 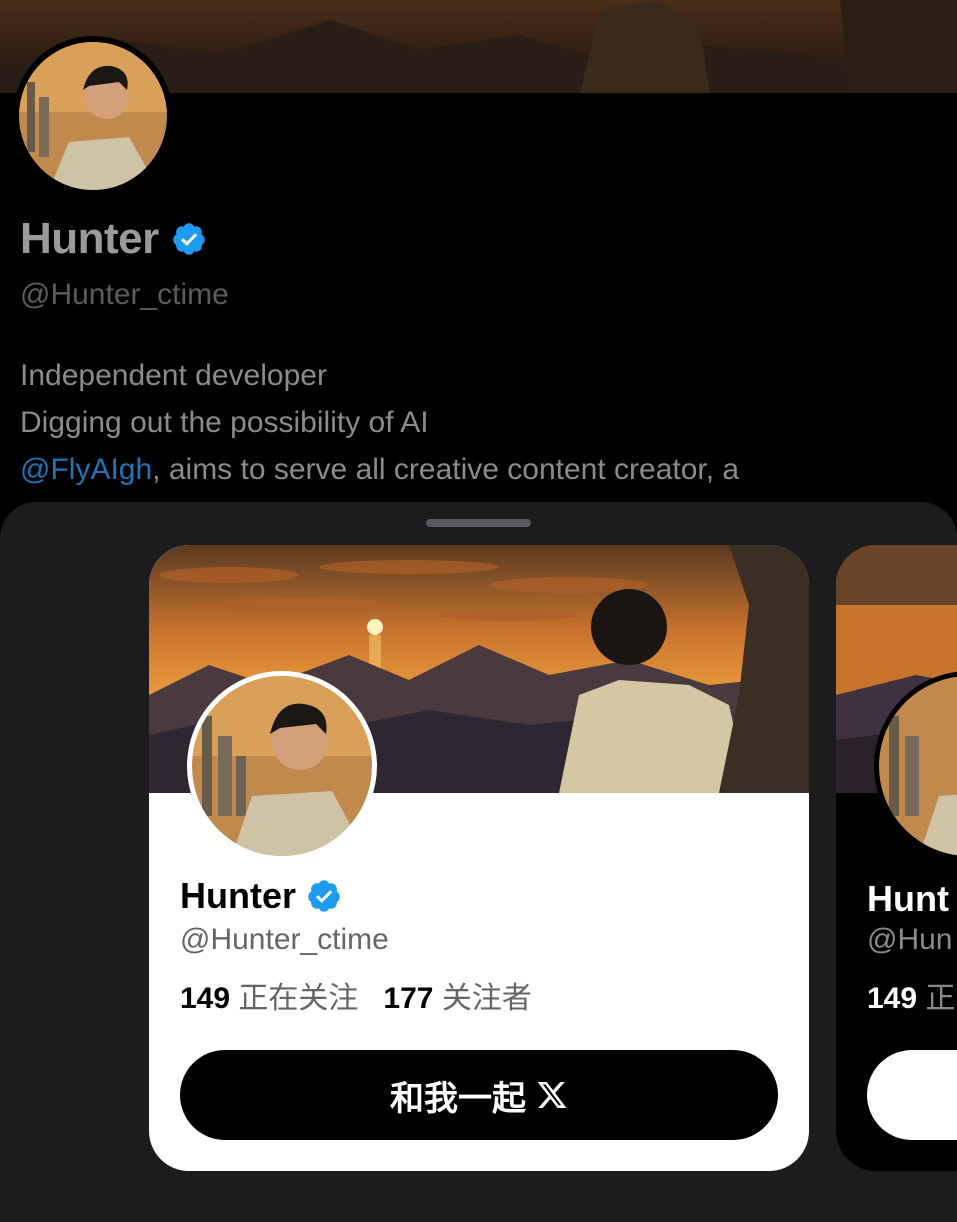 I want to click on card-stats: 149 正在关注 177 关注者, so click(x=356, y=995).